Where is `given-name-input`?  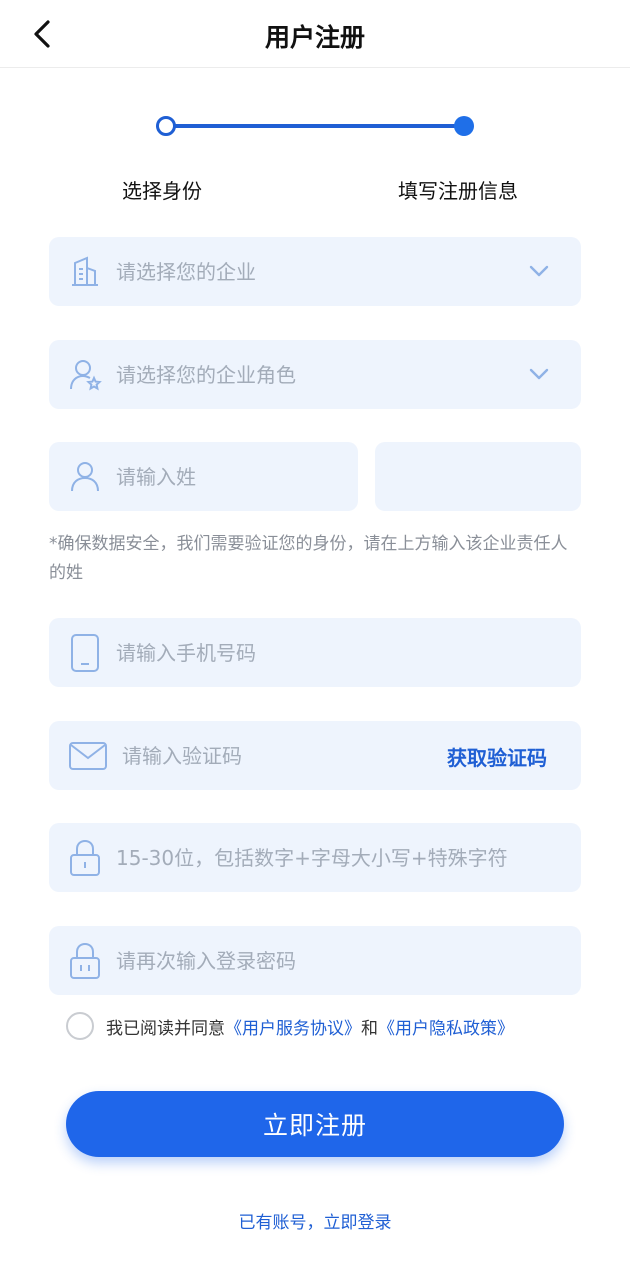 given-name-input is located at coordinates (478, 476).